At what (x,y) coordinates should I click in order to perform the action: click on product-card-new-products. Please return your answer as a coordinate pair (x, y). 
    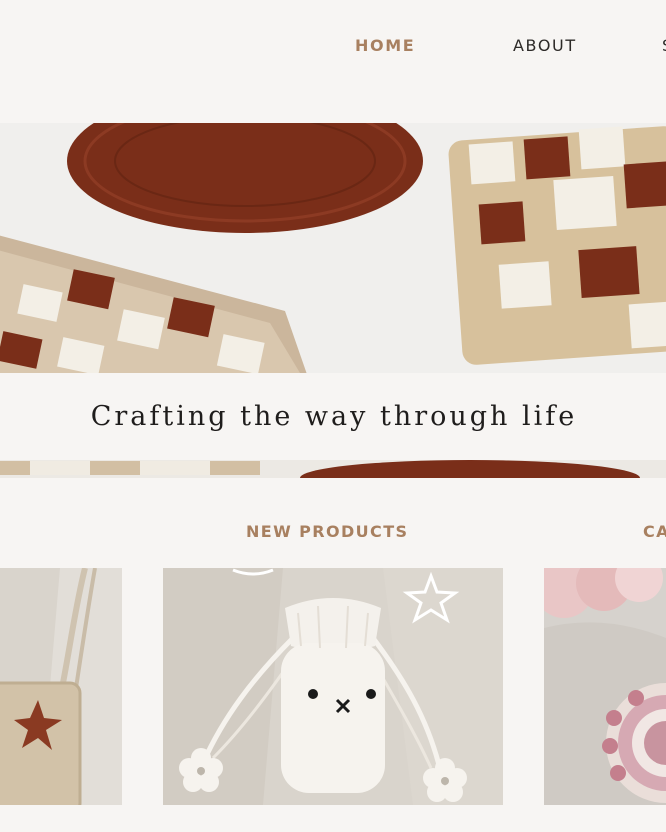
    Looking at the image, I should click on (333, 686).